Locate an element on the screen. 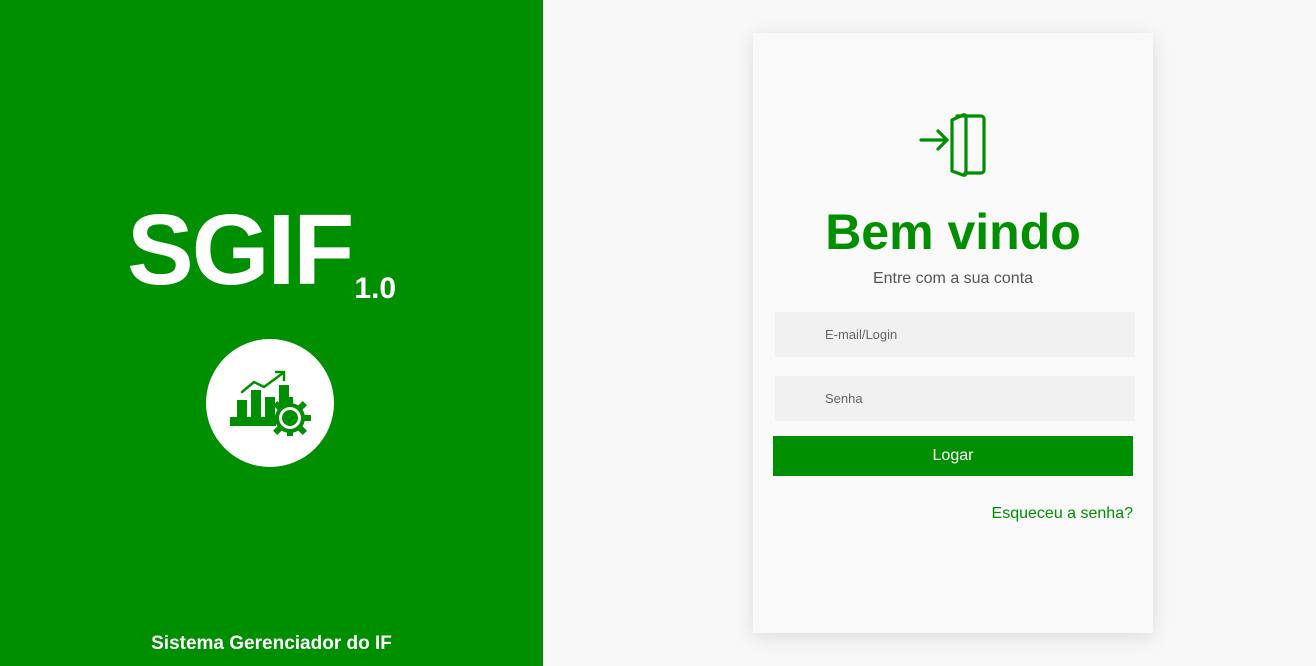 The height and width of the screenshot is (666, 1316). email-login-input is located at coordinates (955, 334).